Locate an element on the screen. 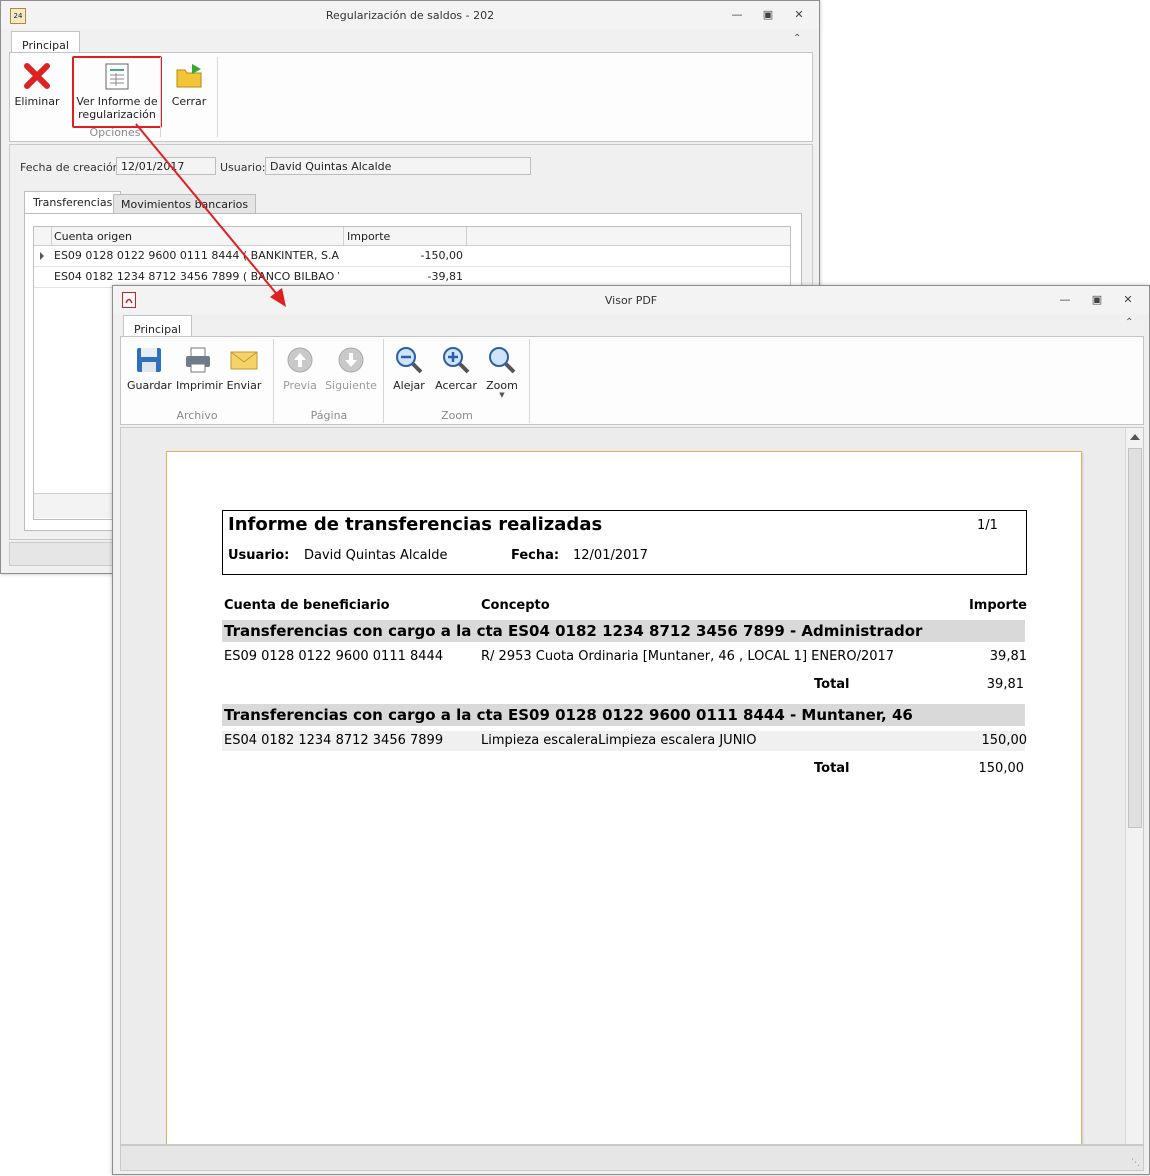  grid-indicator-header is located at coordinates (43, 236).